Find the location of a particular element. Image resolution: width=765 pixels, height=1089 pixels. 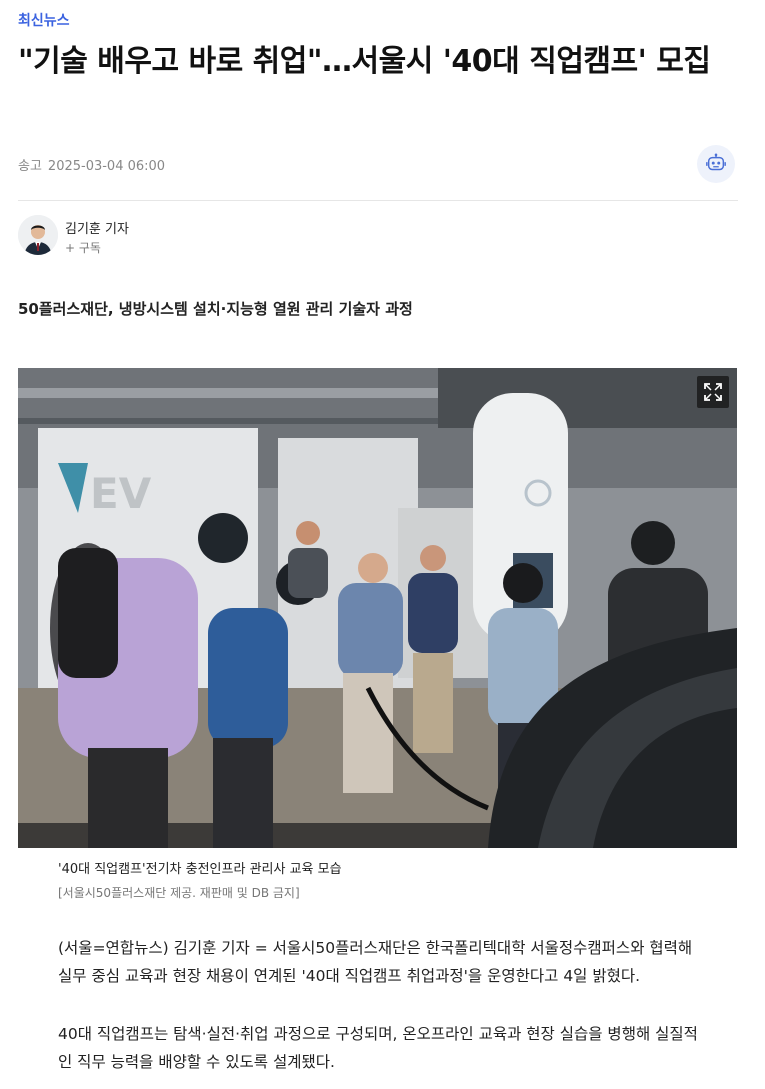

photo-logo-text: EV is located at coordinates (121, 493).